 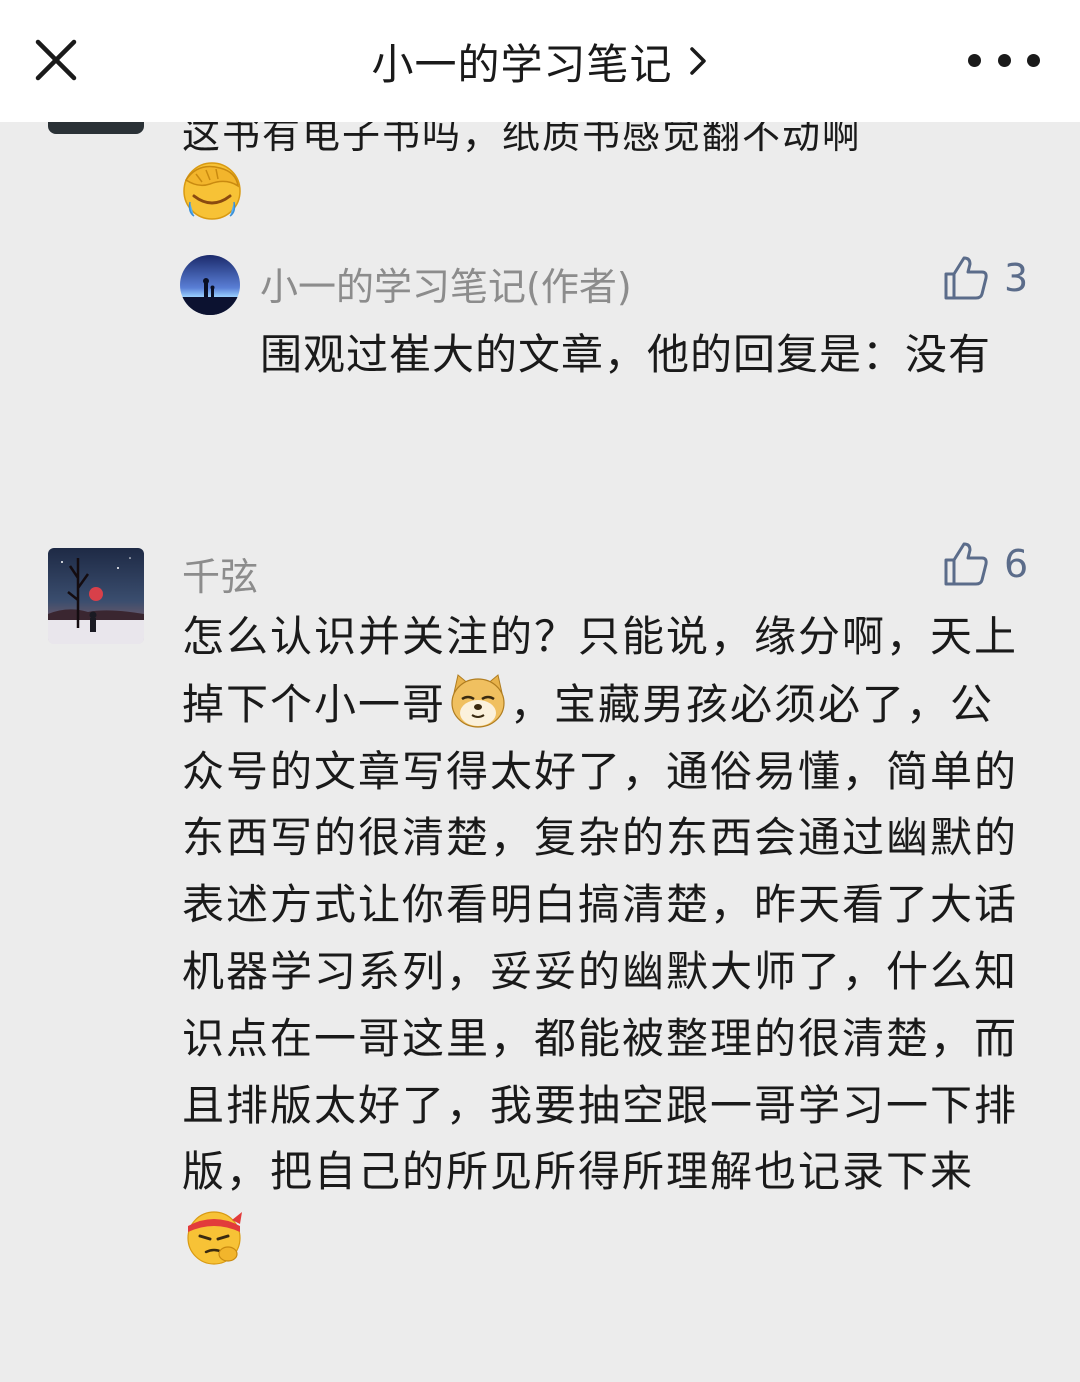 What do you see at coordinates (1016, 278) in the screenshot?
I see `reply-like-count: 3` at bounding box center [1016, 278].